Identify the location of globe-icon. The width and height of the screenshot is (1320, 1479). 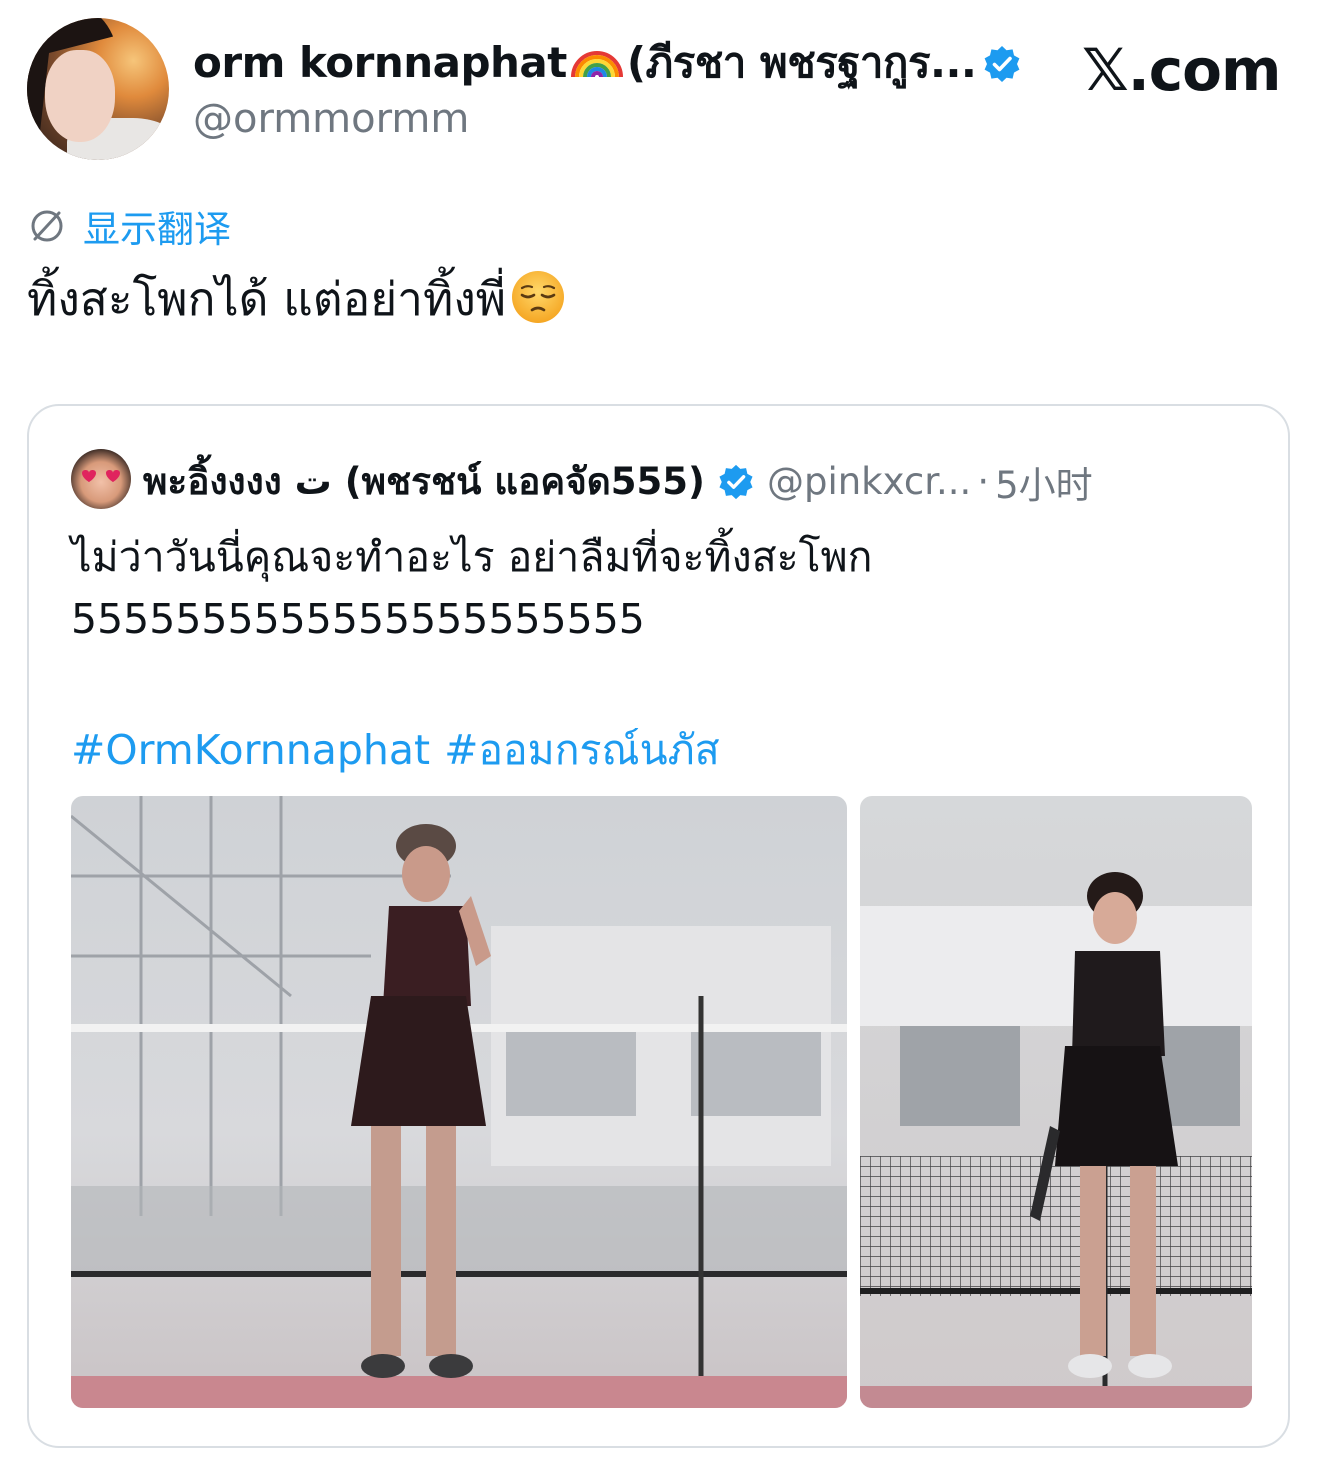
(47, 226).